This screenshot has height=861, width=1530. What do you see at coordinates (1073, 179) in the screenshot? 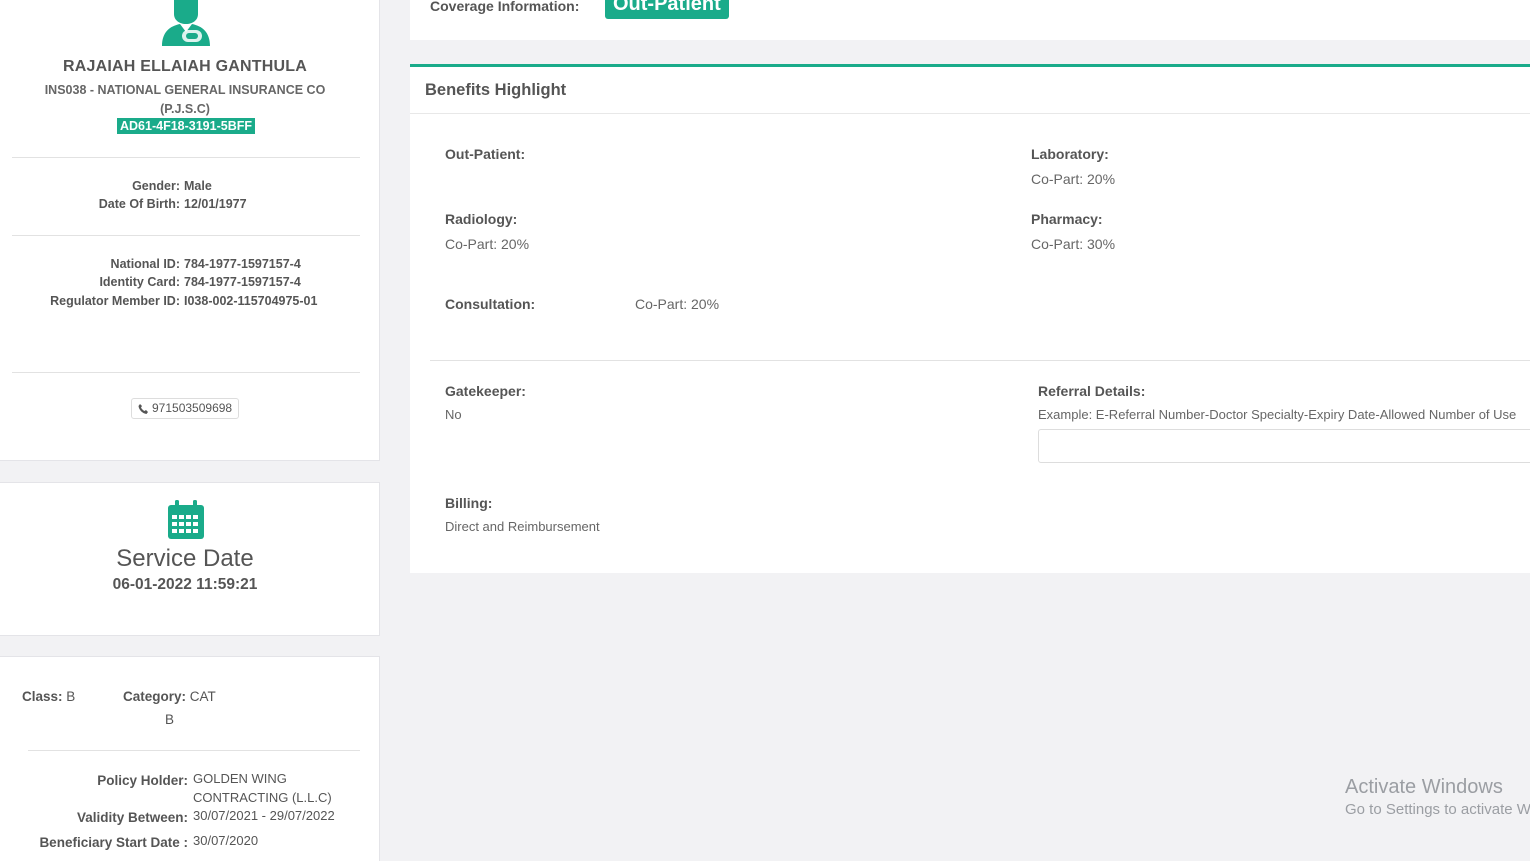
I see `laboratory-value: Co-Part: 20%` at bounding box center [1073, 179].